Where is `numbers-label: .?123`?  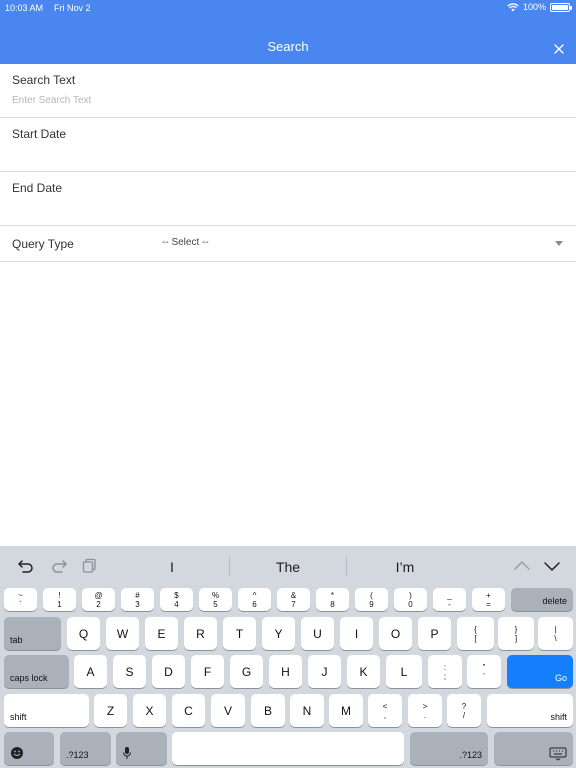 numbers-label: .?123 is located at coordinates (77, 755).